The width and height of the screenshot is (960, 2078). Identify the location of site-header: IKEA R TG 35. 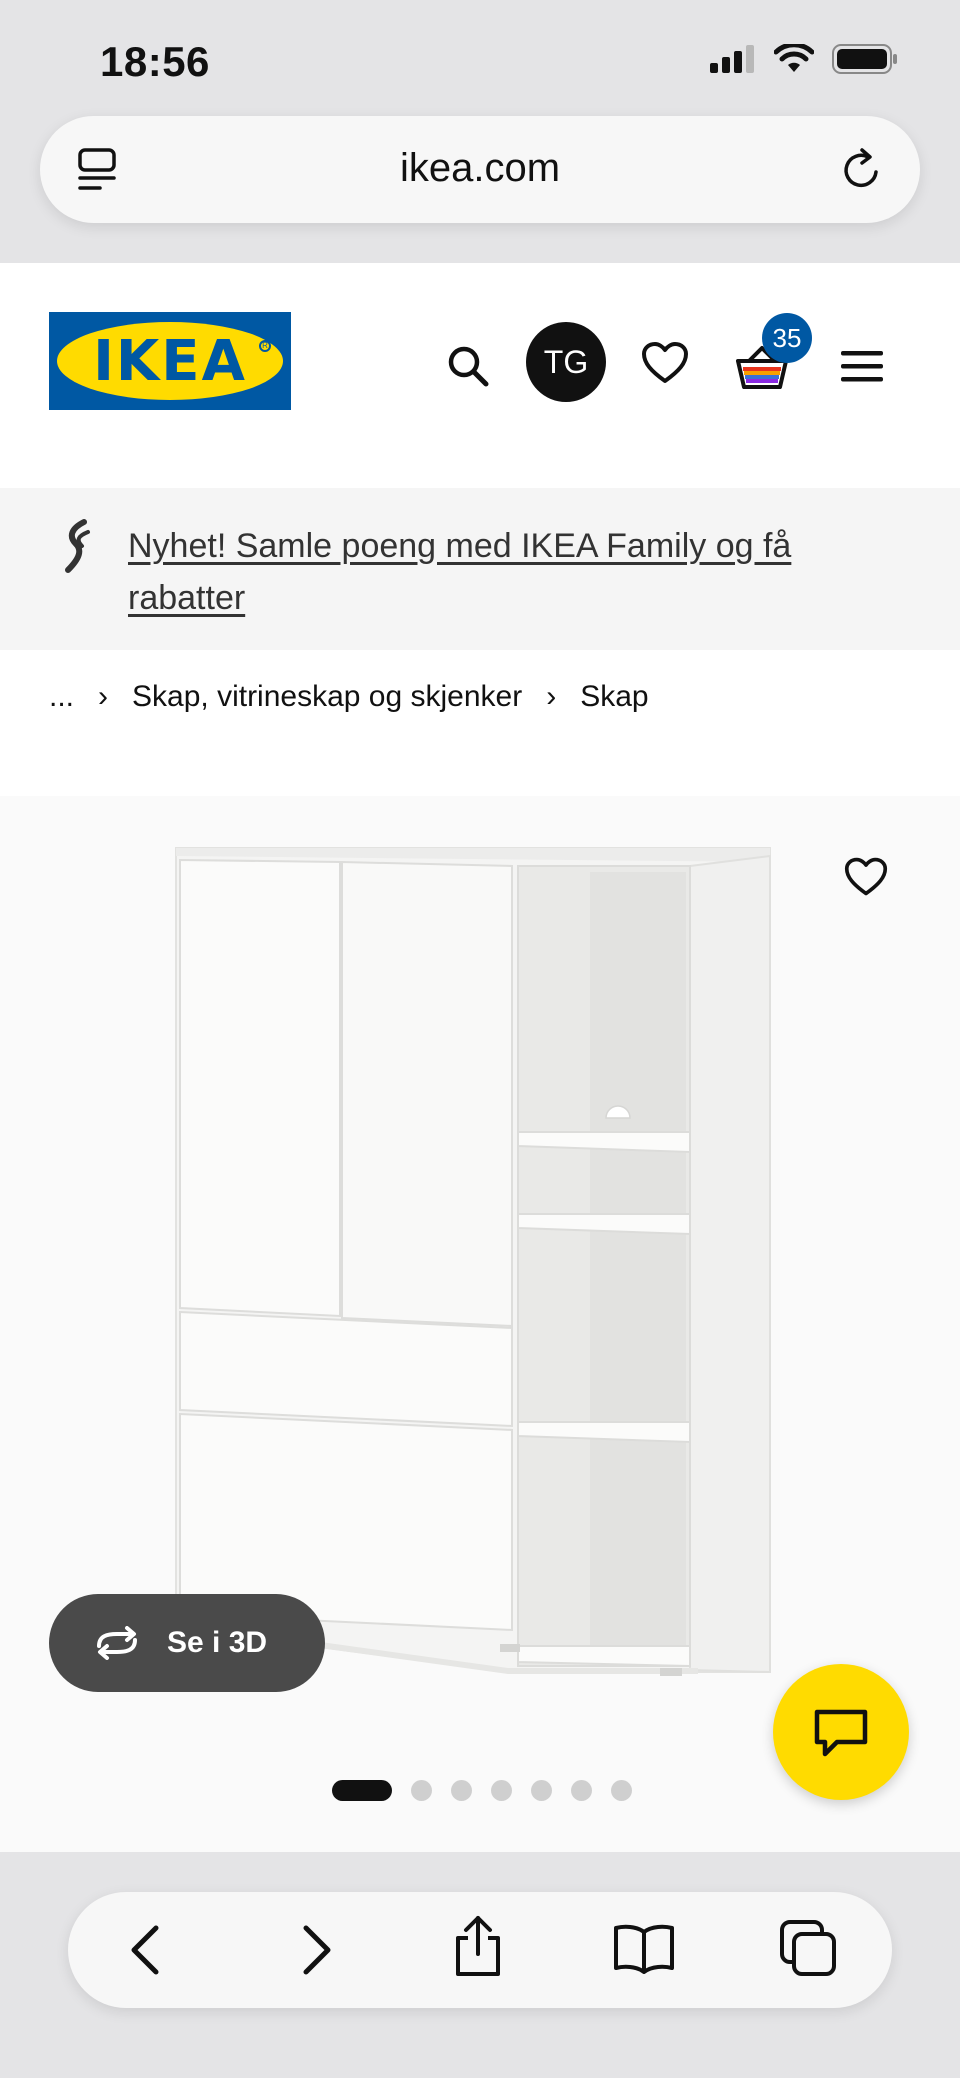
(480, 375).